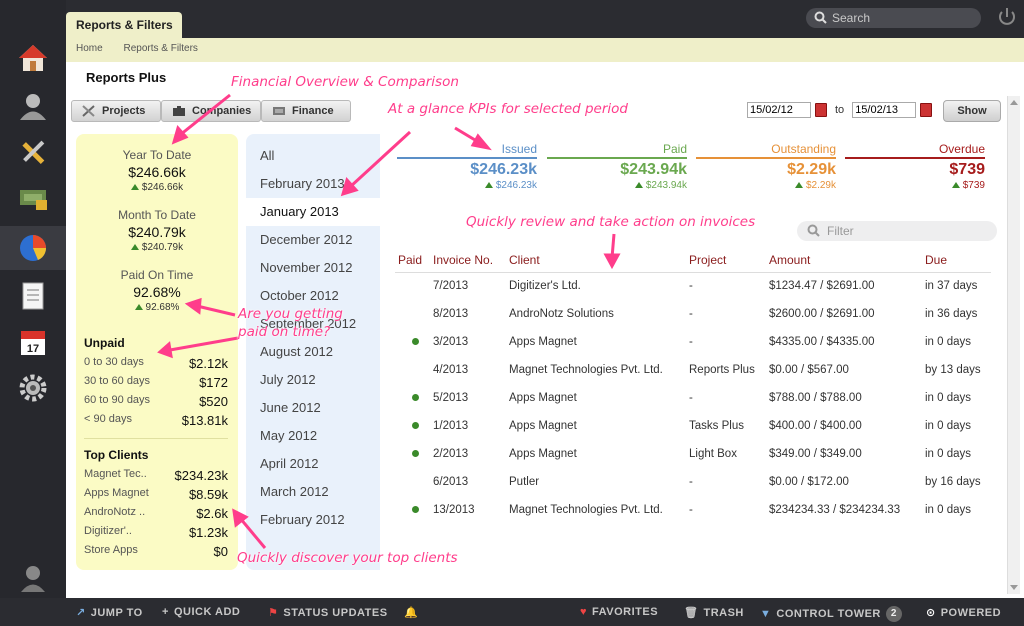  What do you see at coordinates (204, 344) in the screenshot?
I see `arrow-unpaid` at bounding box center [204, 344].